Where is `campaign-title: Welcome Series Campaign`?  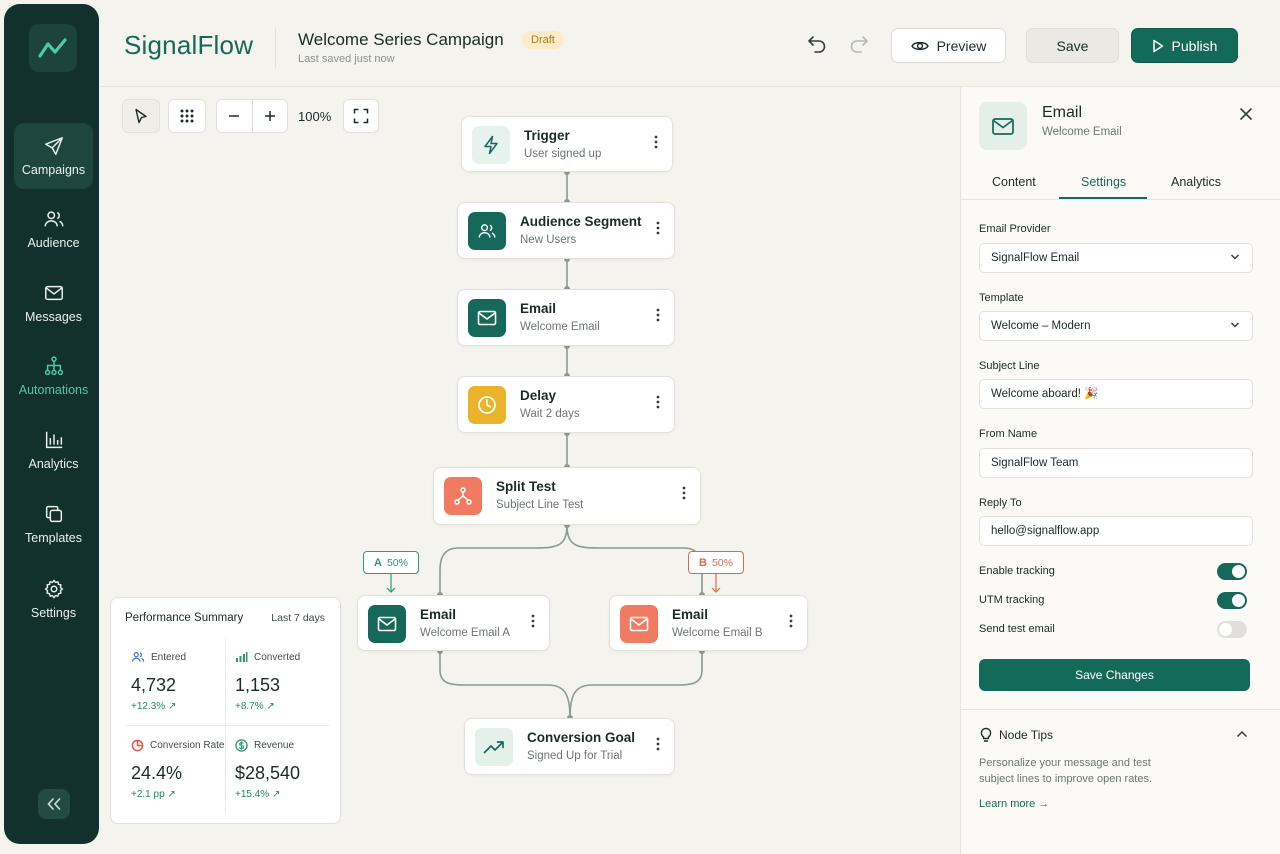
campaign-title: Welcome Series Campaign is located at coordinates (401, 40).